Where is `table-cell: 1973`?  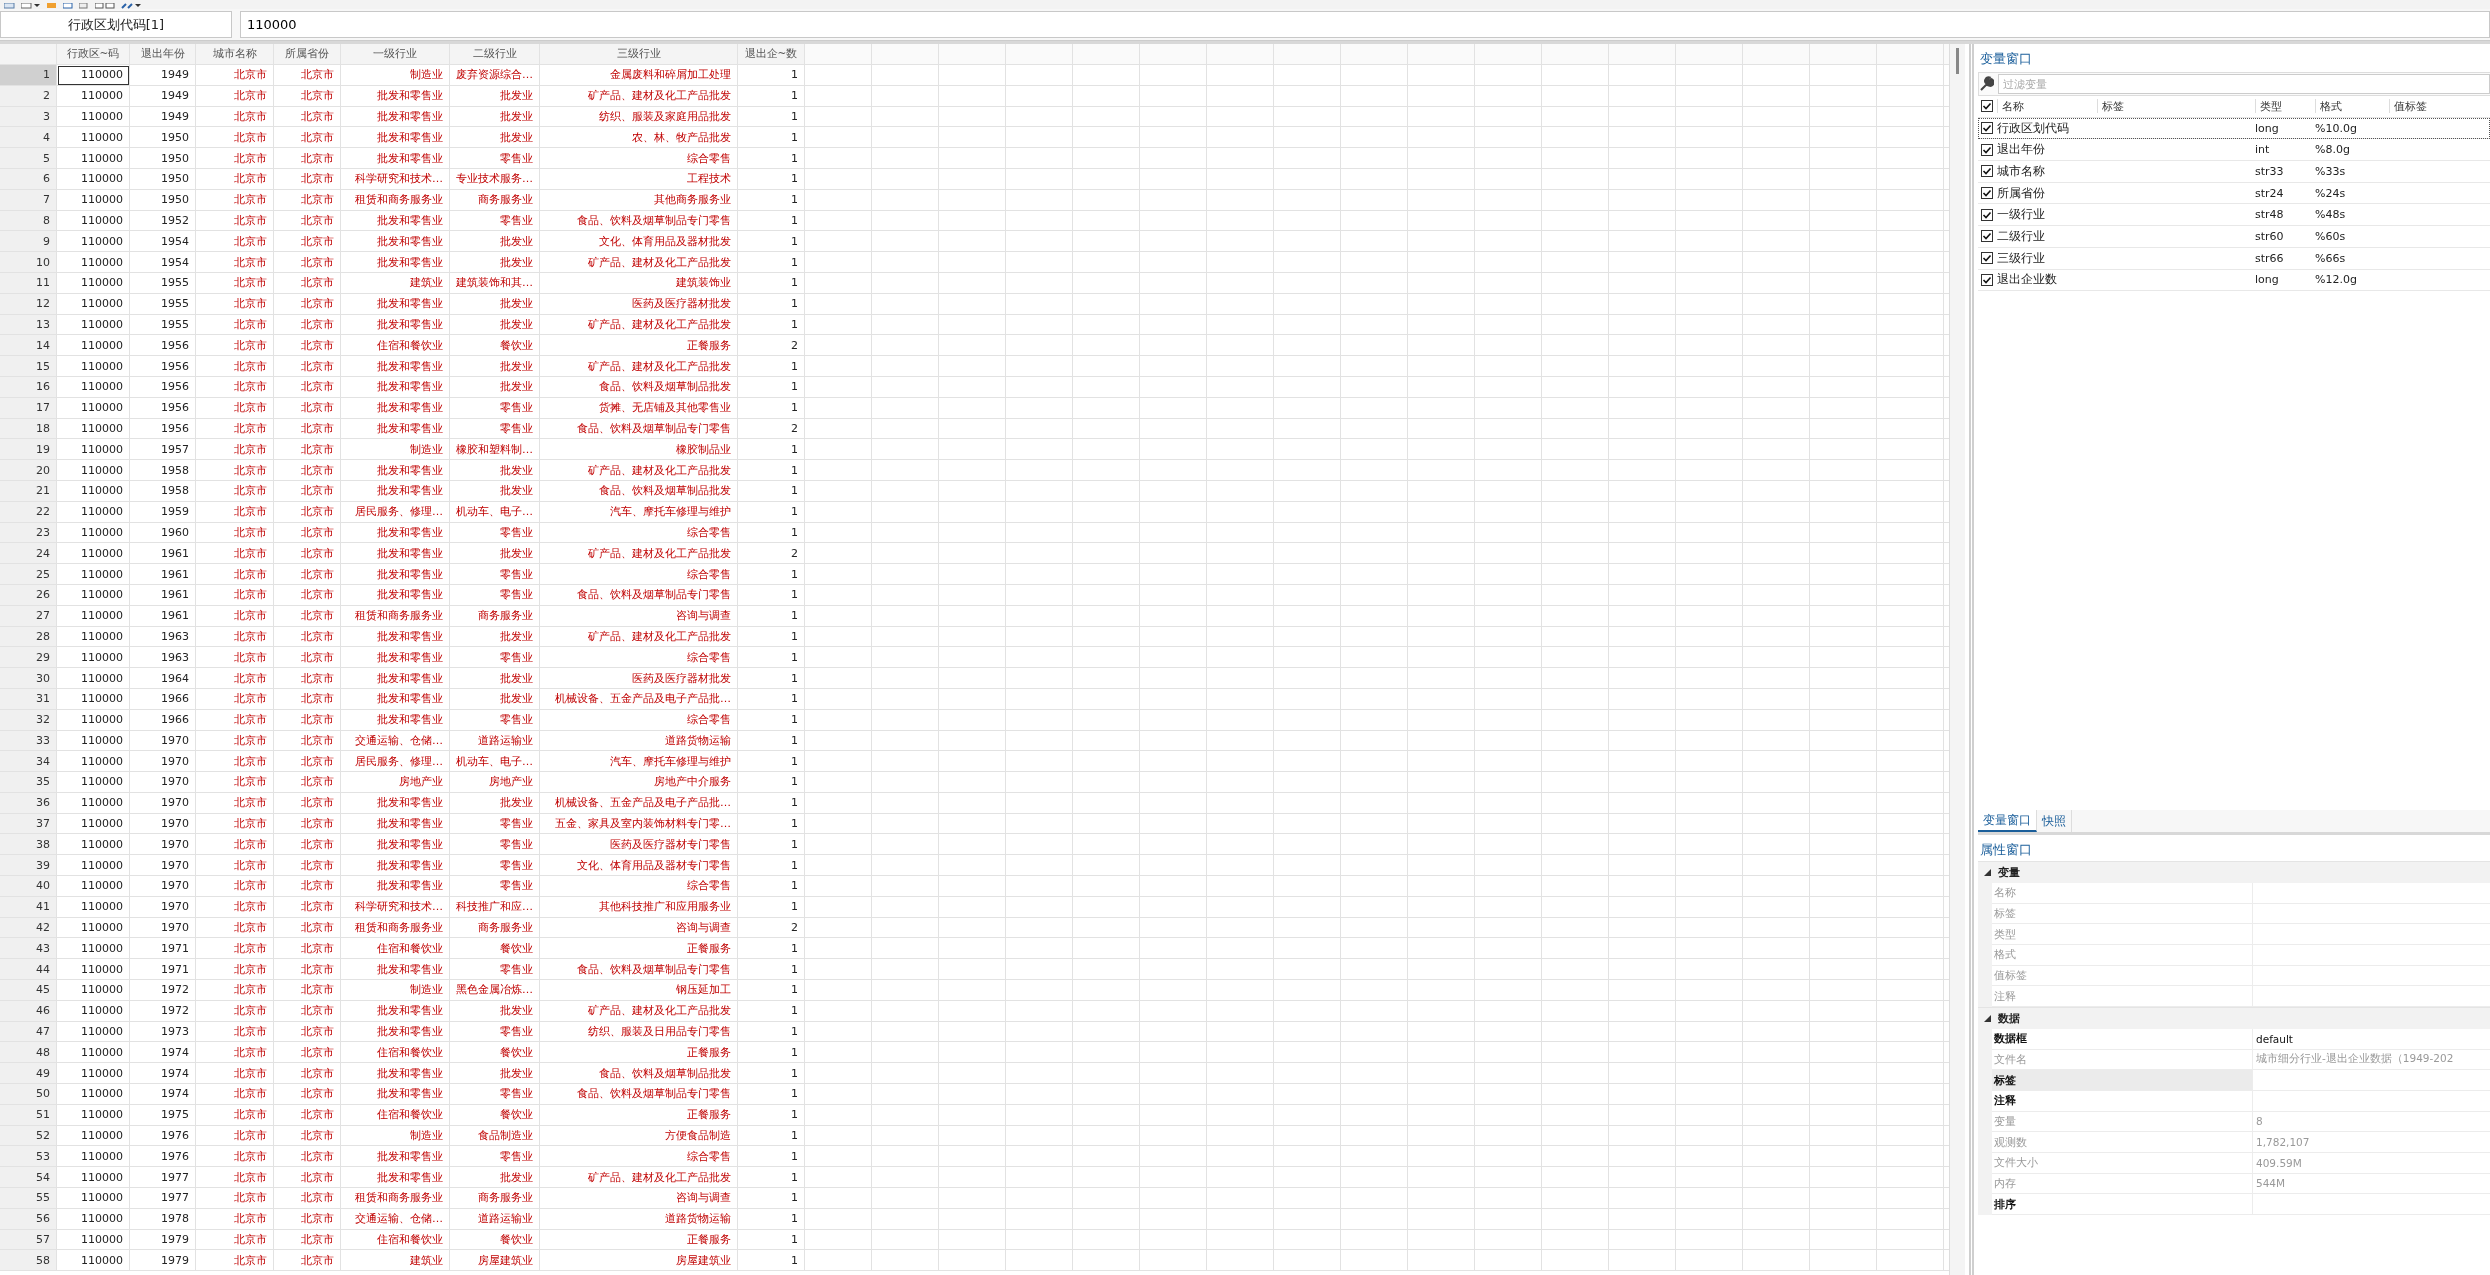 table-cell: 1973 is located at coordinates (163, 1032).